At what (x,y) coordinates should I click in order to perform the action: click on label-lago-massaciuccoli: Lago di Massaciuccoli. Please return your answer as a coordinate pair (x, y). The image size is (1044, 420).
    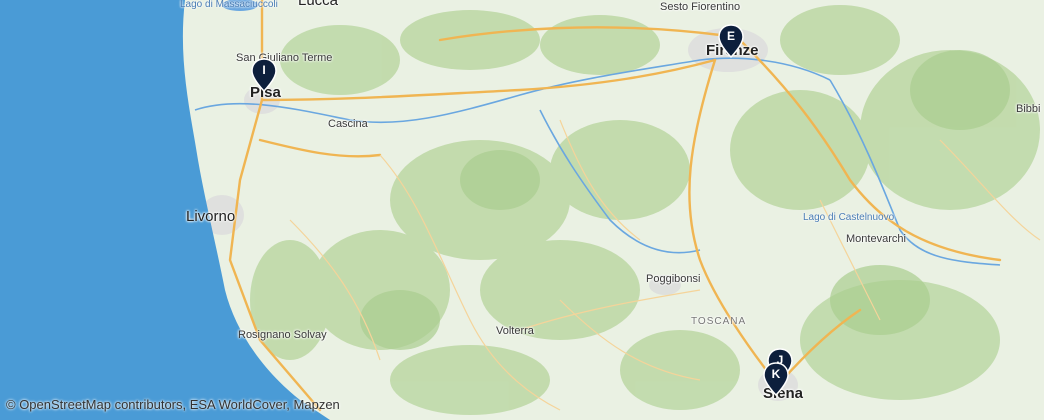
    Looking at the image, I should click on (229, 5).